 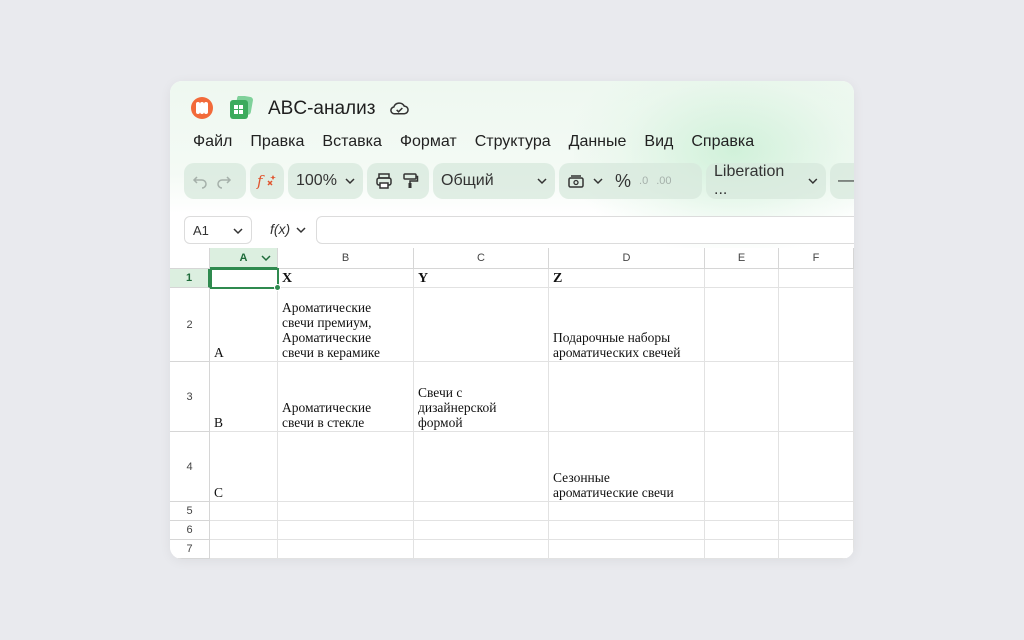 What do you see at coordinates (627, 325) in the screenshot?
I see `cell-d2: Подарочные наборы ароматических свечей` at bounding box center [627, 325].